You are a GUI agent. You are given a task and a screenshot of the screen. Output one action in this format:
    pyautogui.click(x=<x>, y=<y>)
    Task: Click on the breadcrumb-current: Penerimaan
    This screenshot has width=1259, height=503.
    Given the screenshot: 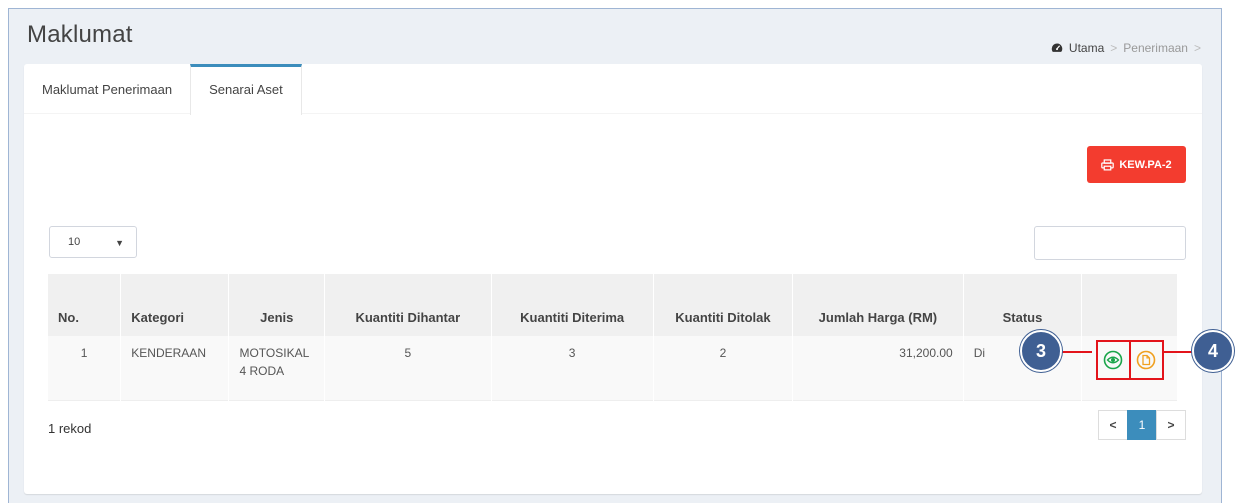 What is the action you would take?
    pyautogui.click(x=1155, y=48)
    